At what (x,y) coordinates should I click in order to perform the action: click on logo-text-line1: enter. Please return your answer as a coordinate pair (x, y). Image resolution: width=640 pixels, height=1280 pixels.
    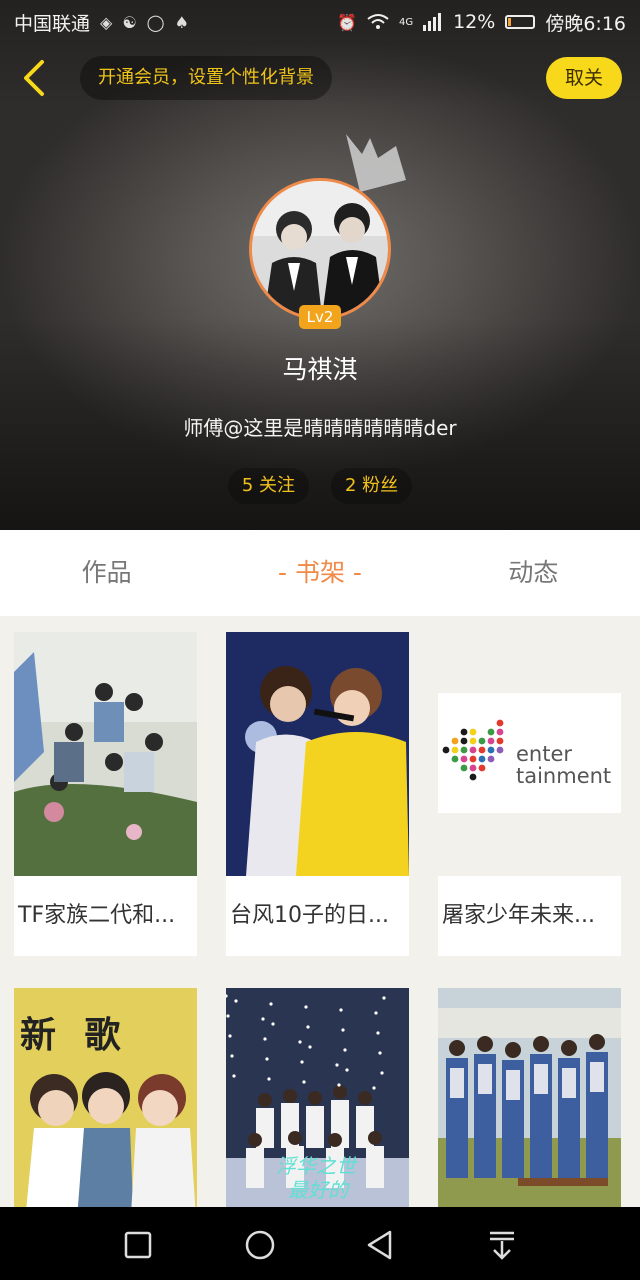
    Looking at the image, I should click on (544, 754).